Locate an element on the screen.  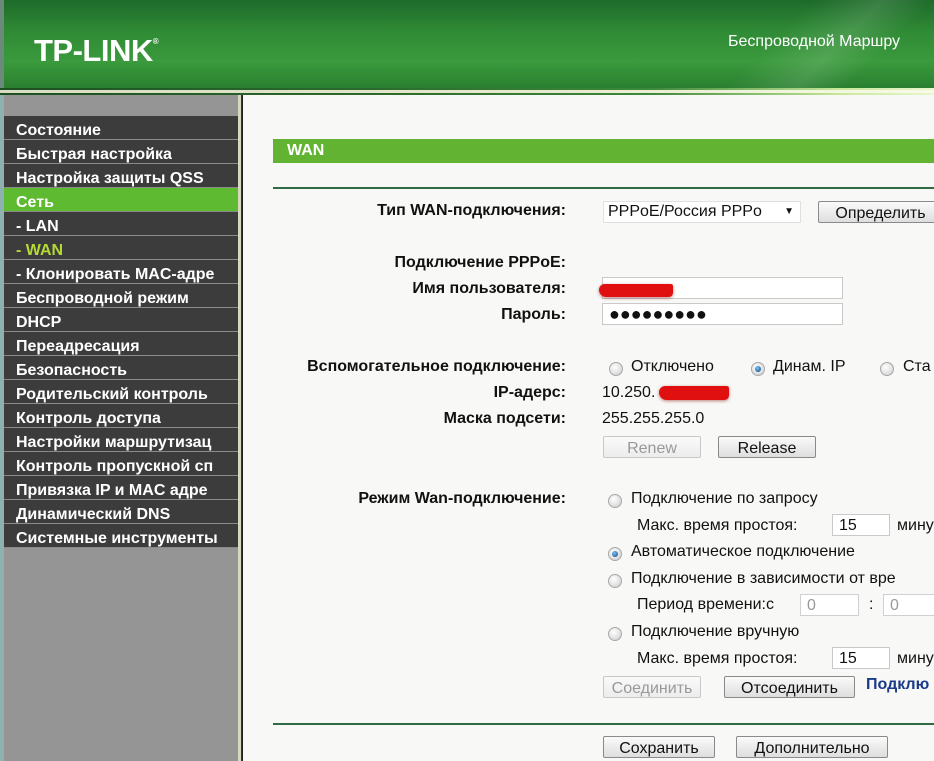
period-to-value: 0 is located at coordinates (894, 605).